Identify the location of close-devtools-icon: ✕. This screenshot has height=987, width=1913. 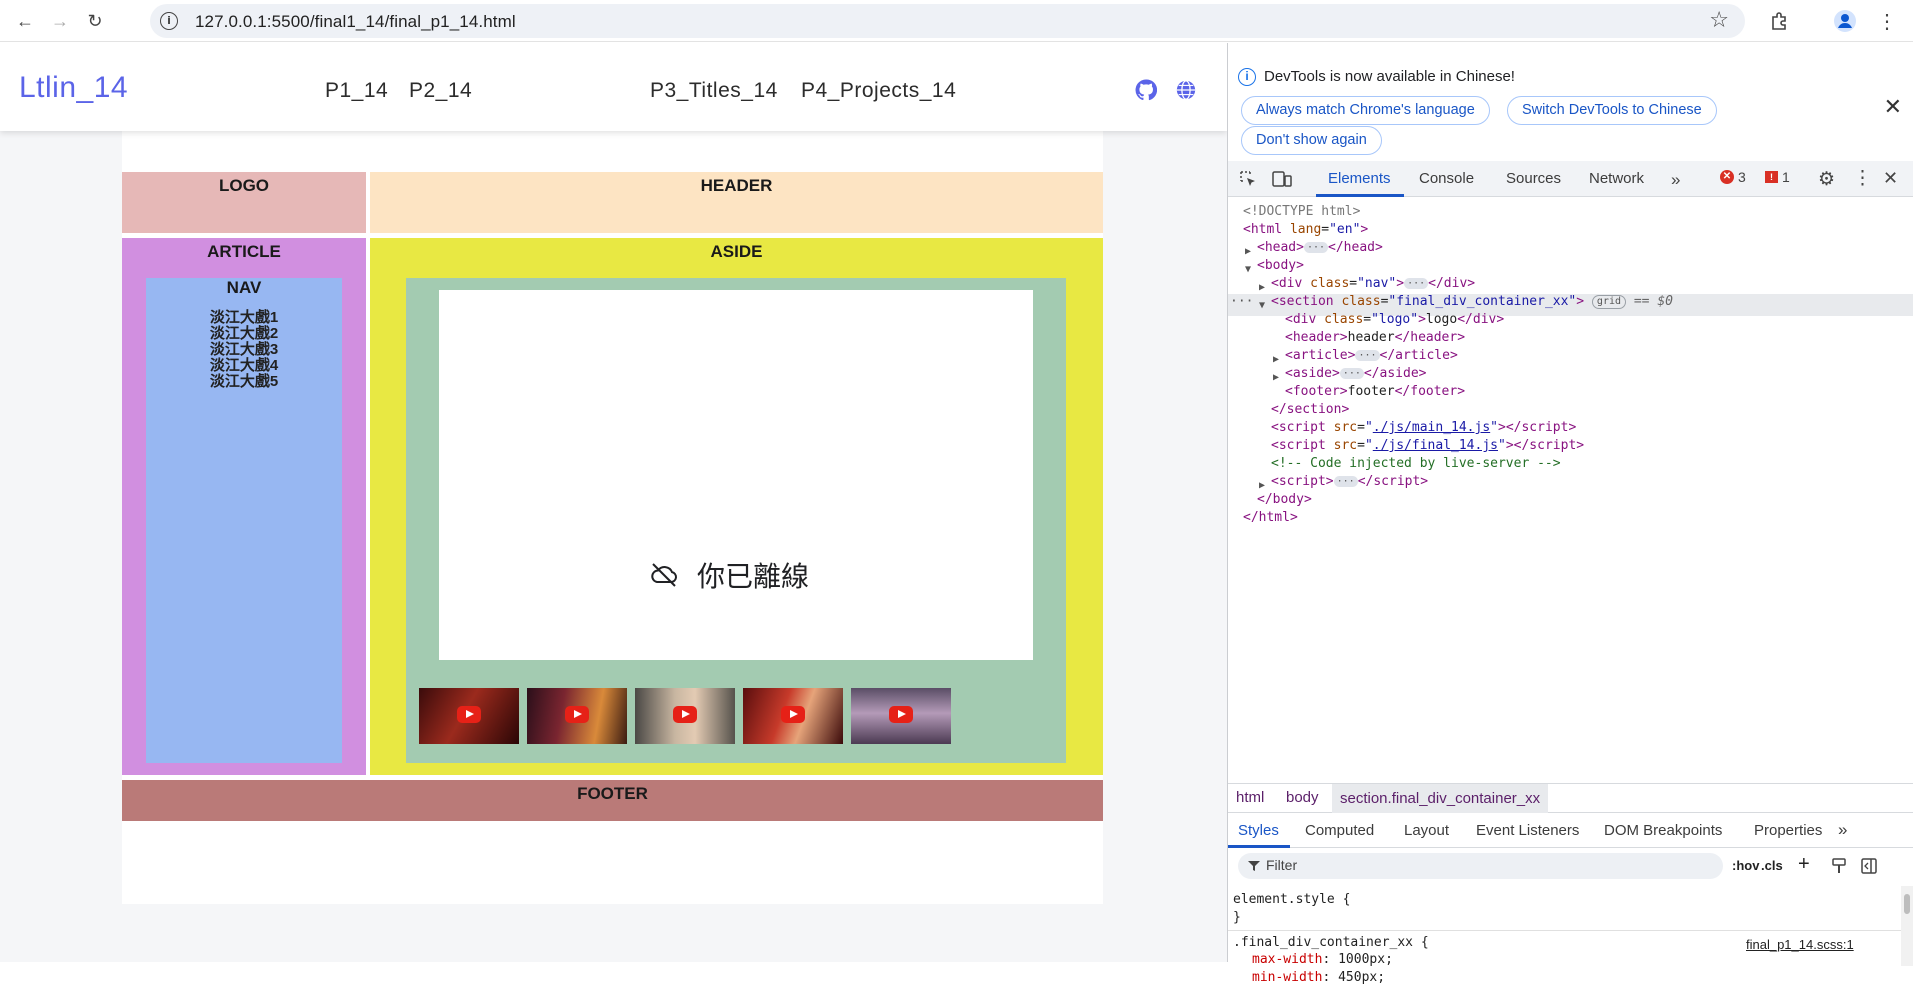
(1890, 178).